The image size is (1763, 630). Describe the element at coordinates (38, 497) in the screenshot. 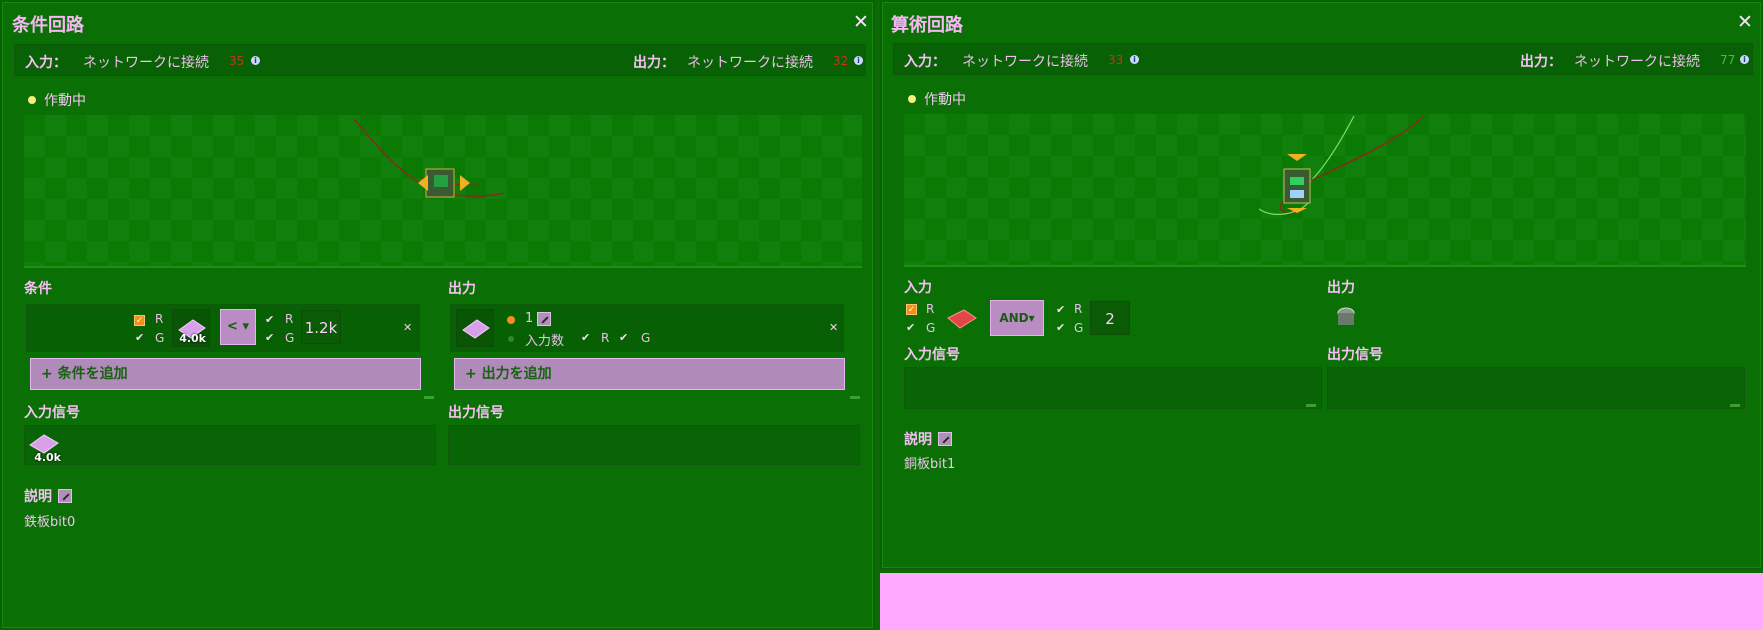

I see `description-label: 説明` at that location.